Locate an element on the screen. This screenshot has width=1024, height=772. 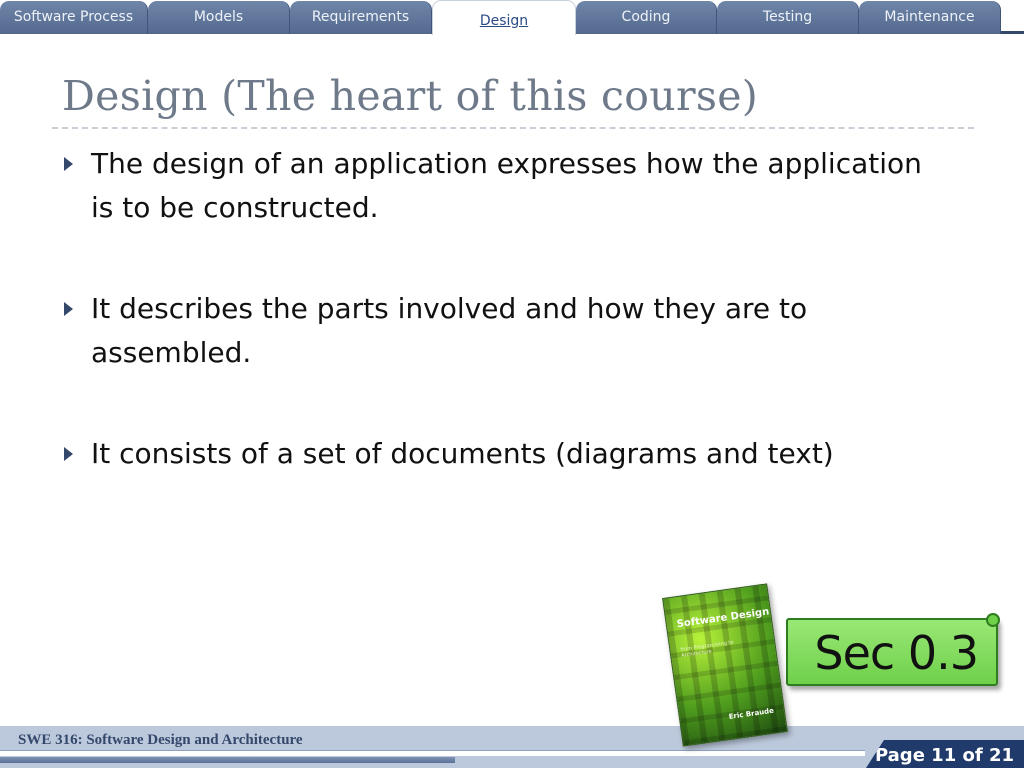
footer-accent-bar is located at coordinates (227, 760).